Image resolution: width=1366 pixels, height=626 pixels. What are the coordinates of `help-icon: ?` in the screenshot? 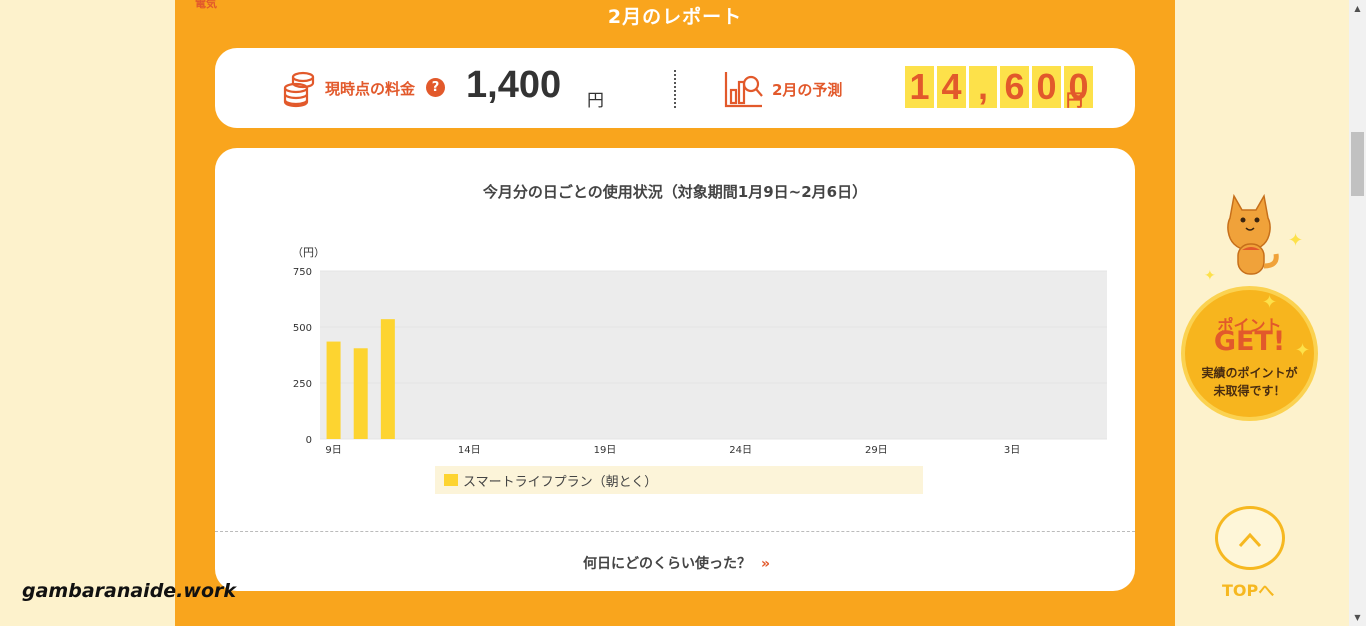 It's located at (435, 87).